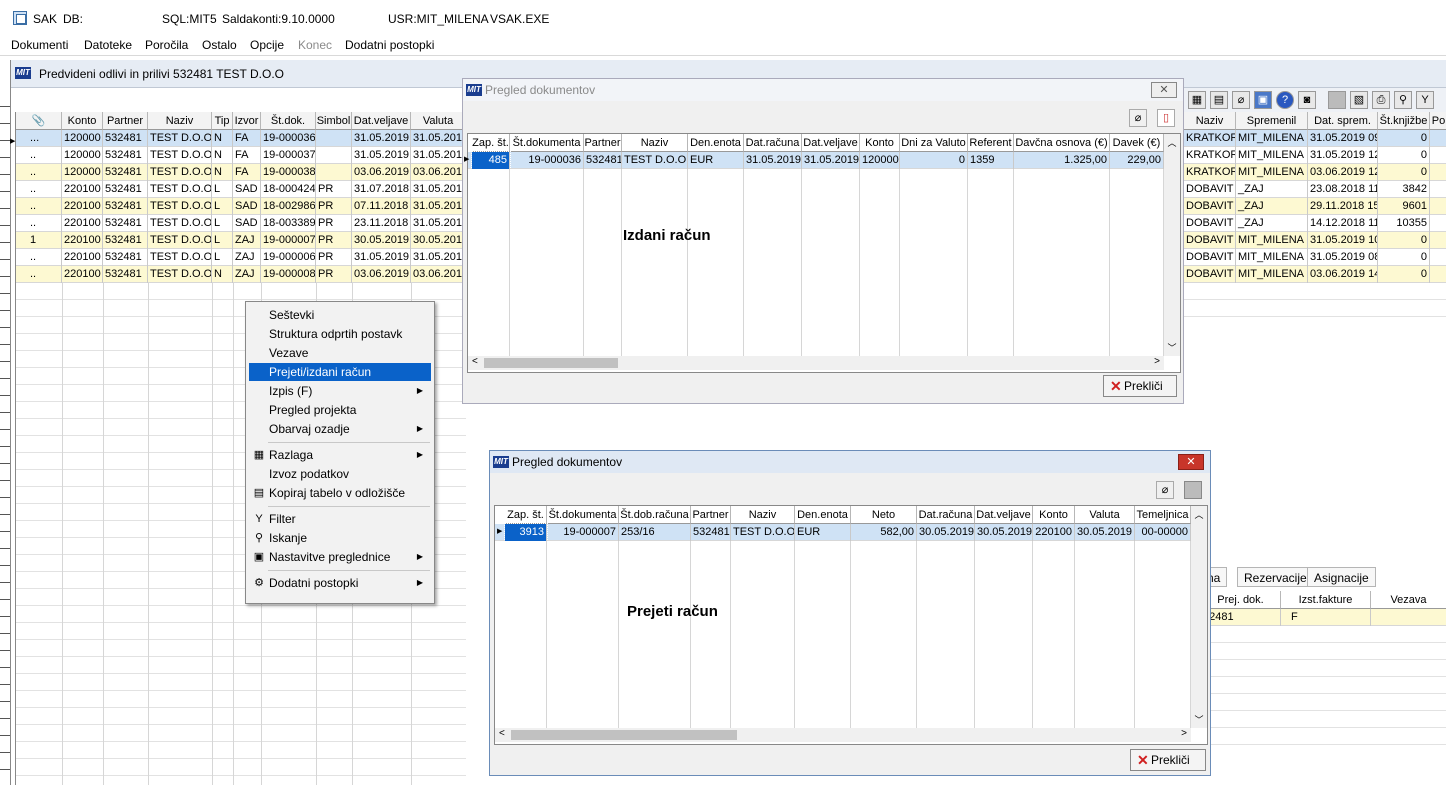 The image size is (1446, 785). I want to click on lcol-izstfakture: Izst.fakture, so click(1326, 600).